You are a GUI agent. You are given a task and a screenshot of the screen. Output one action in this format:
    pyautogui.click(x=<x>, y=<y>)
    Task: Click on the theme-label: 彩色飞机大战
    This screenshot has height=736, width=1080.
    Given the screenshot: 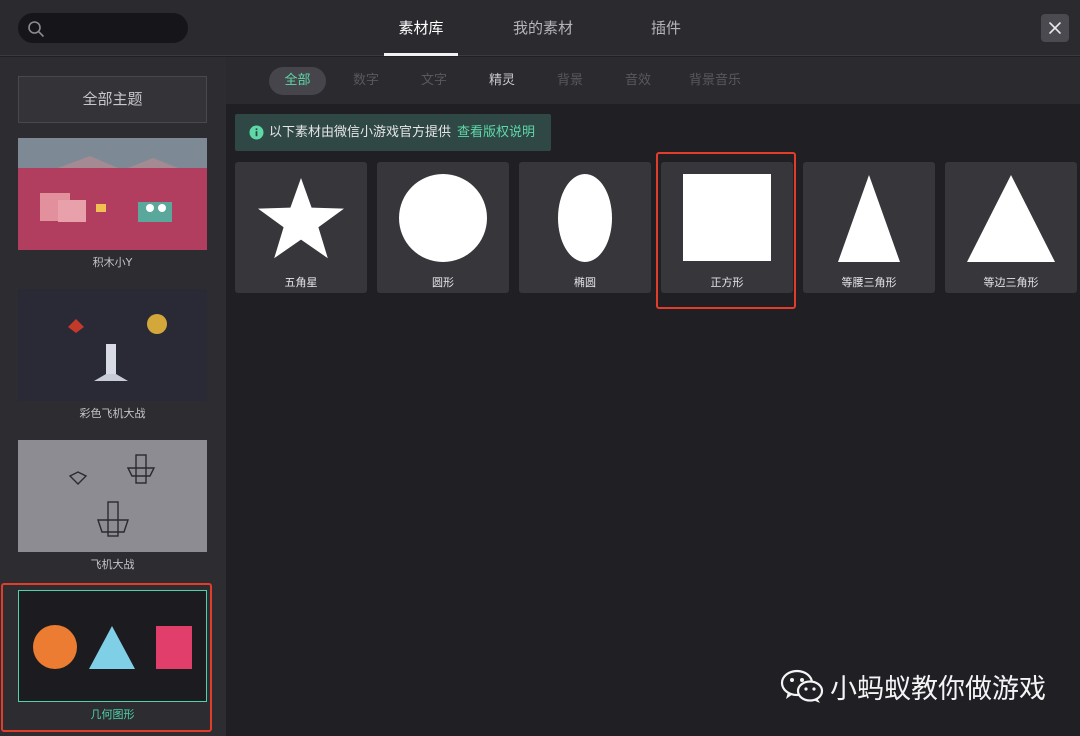 What is the action you would take?
    pyautogui.click(x=112, y=413)
    